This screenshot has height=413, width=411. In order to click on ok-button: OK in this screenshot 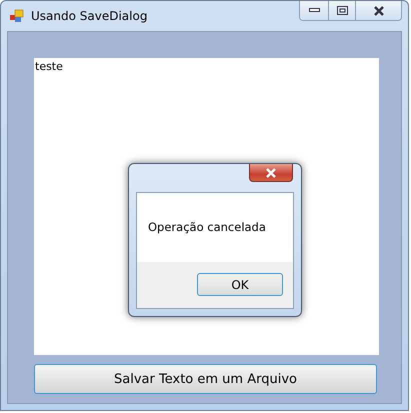, I will do `click(240, 284)`.